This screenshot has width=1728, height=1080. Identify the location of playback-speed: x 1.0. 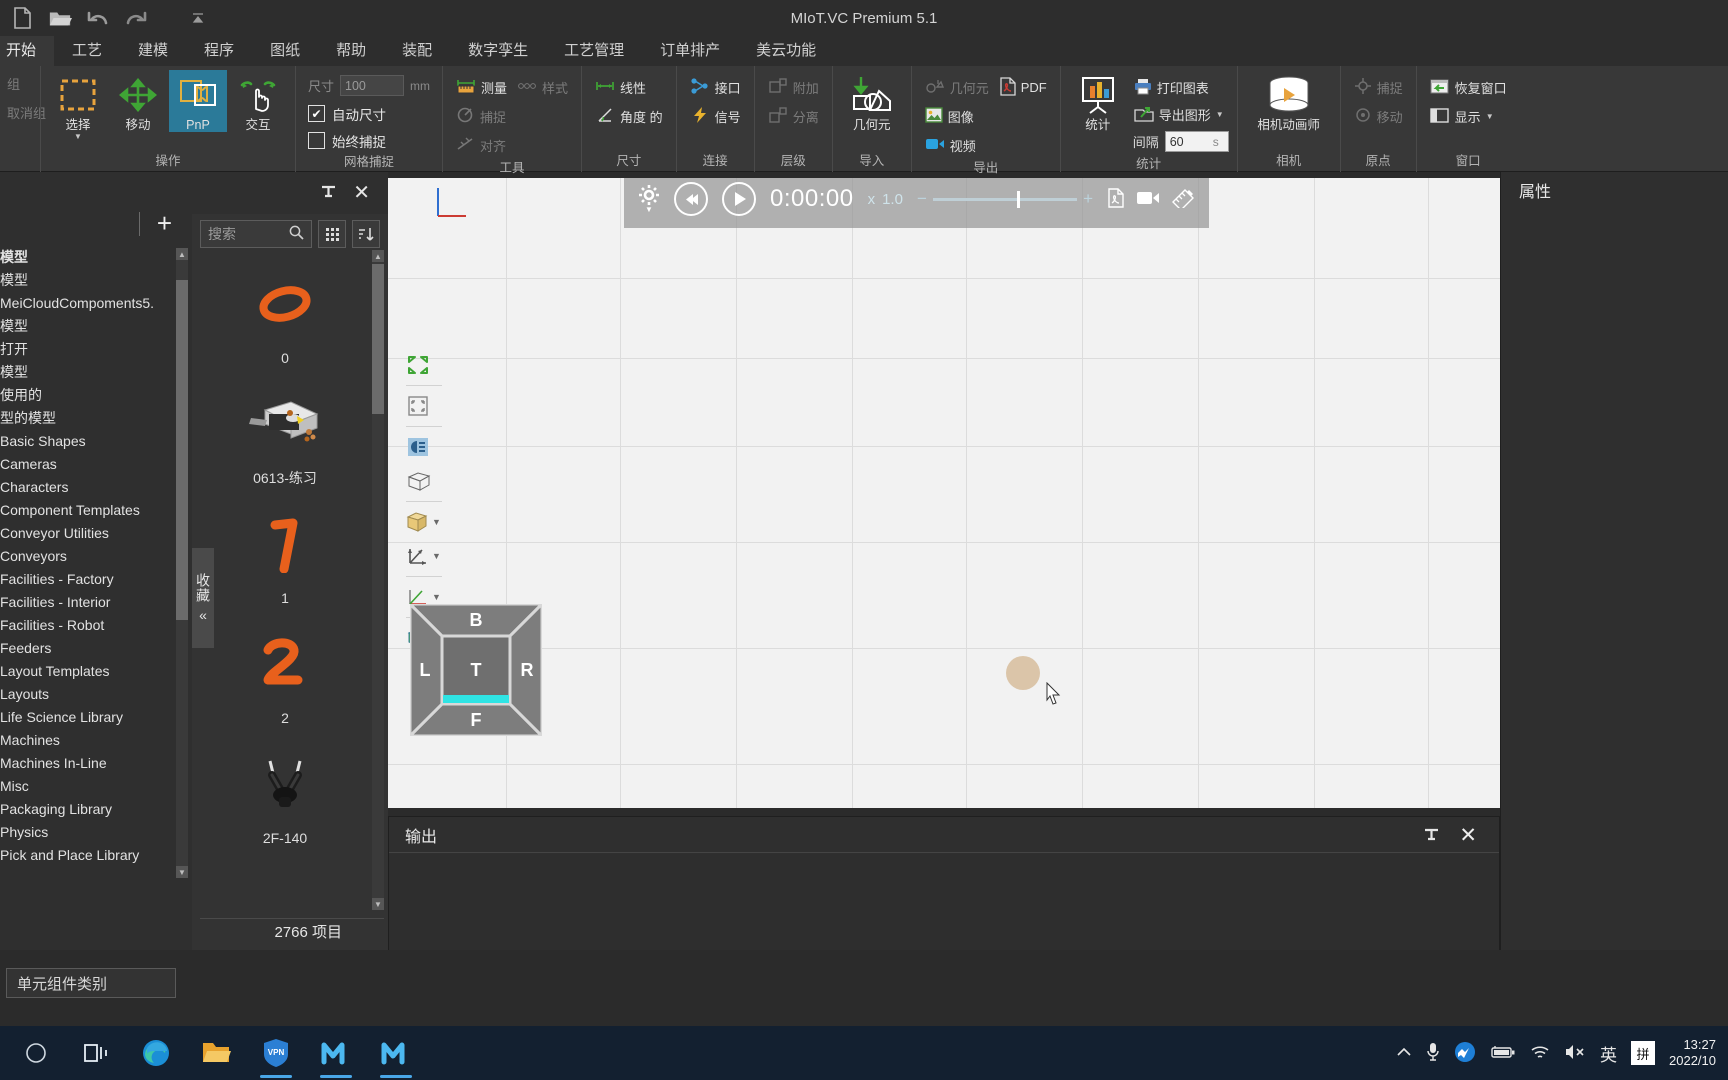
(885, 199).